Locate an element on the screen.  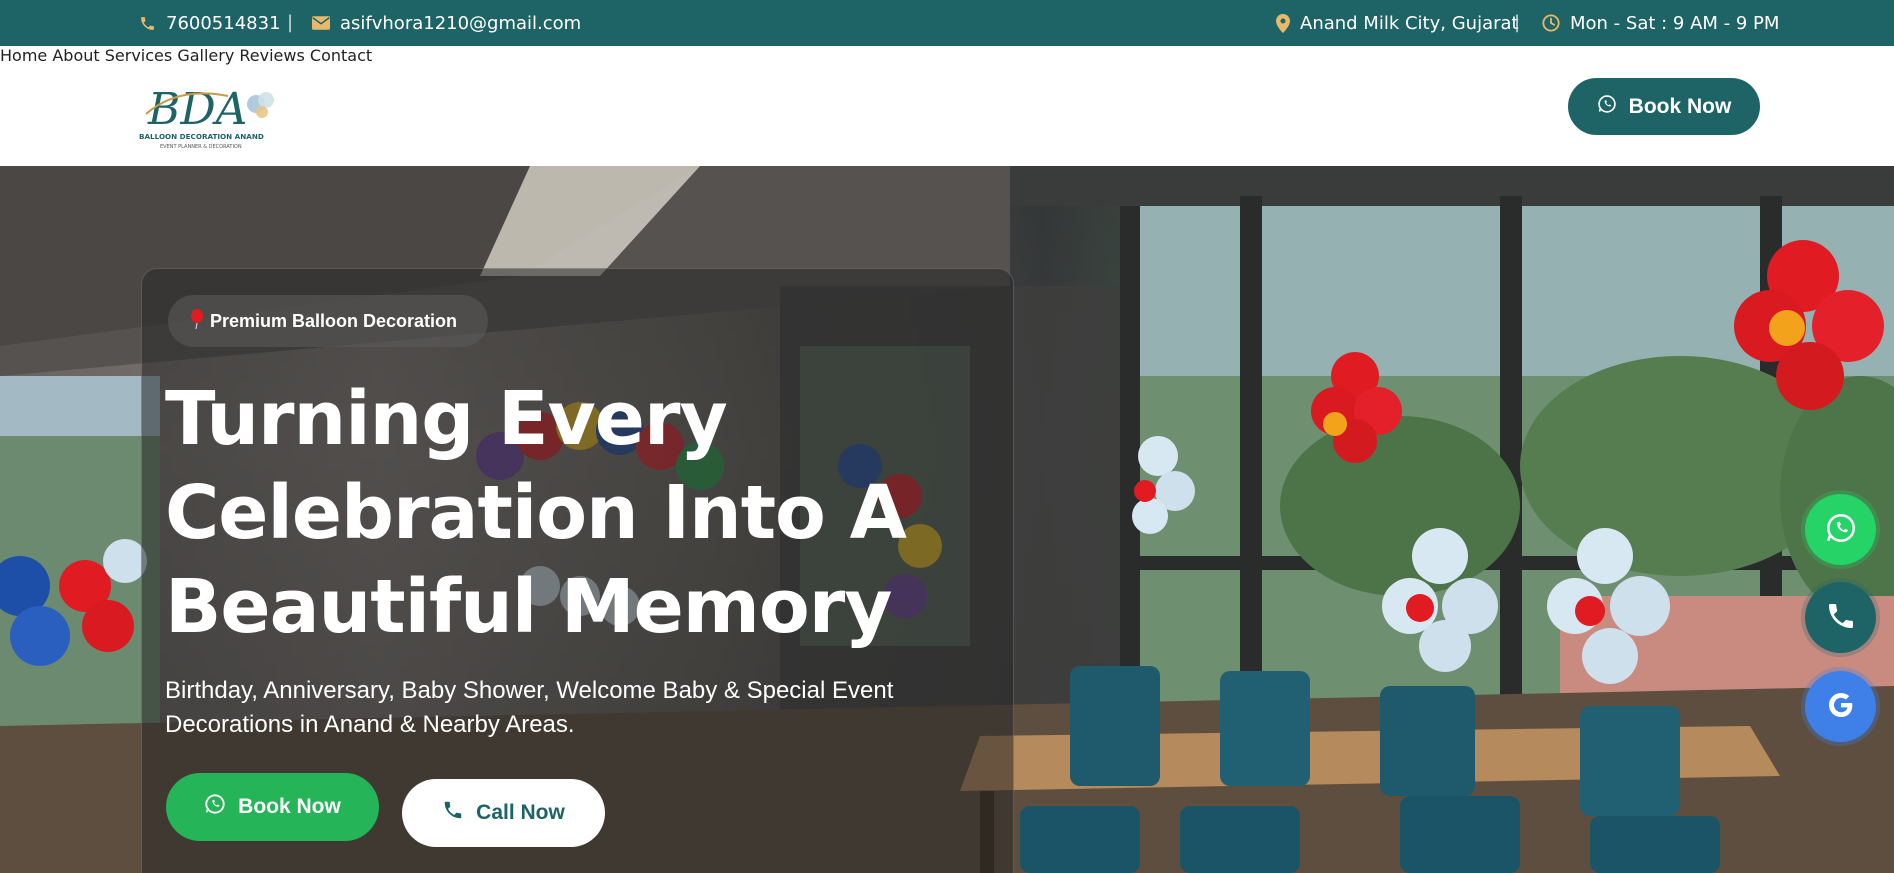
nav-contact: Contact is located at coordinates (341, 55).